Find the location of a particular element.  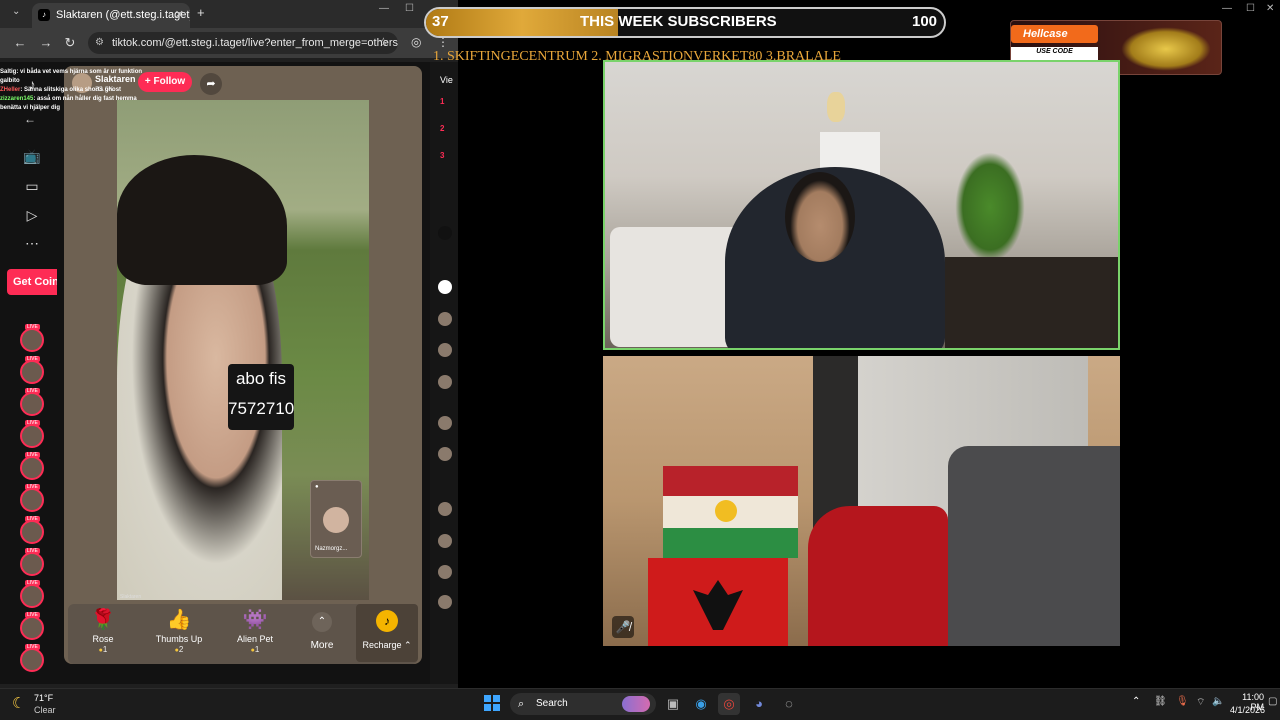

wifi-icon: ⌔ is located at coordinates (1200, 702).